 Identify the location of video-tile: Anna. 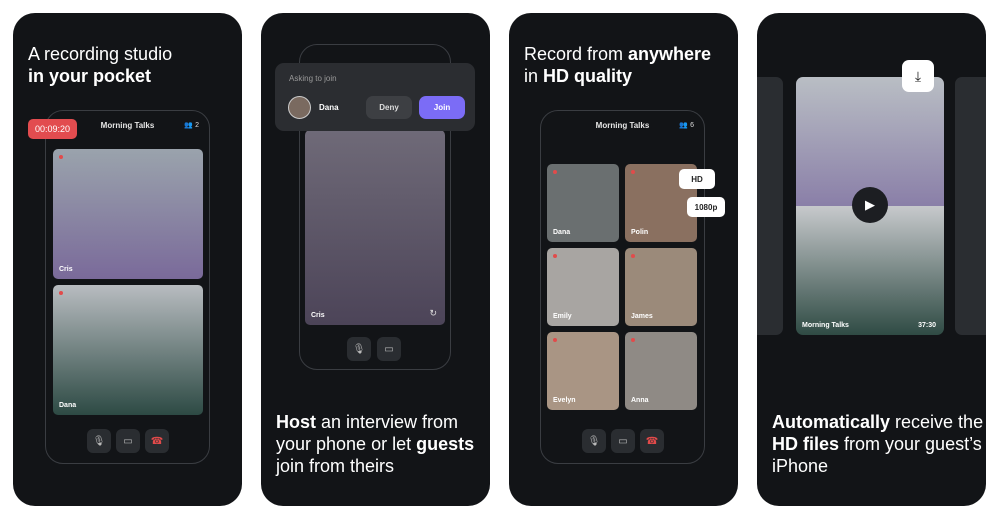
(661, 371).